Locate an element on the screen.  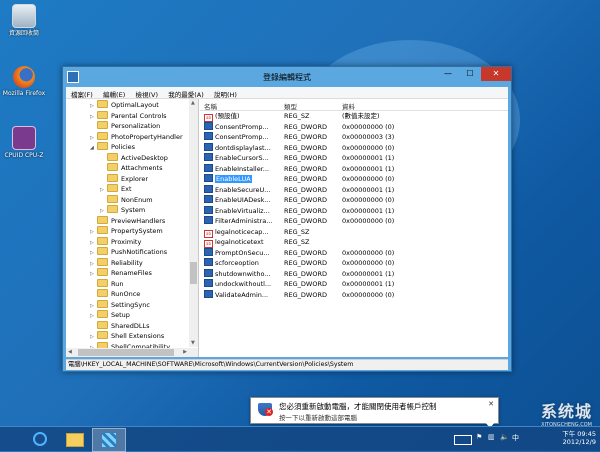
tree-item: ▷ Setup is located at coordinates (110, 315).